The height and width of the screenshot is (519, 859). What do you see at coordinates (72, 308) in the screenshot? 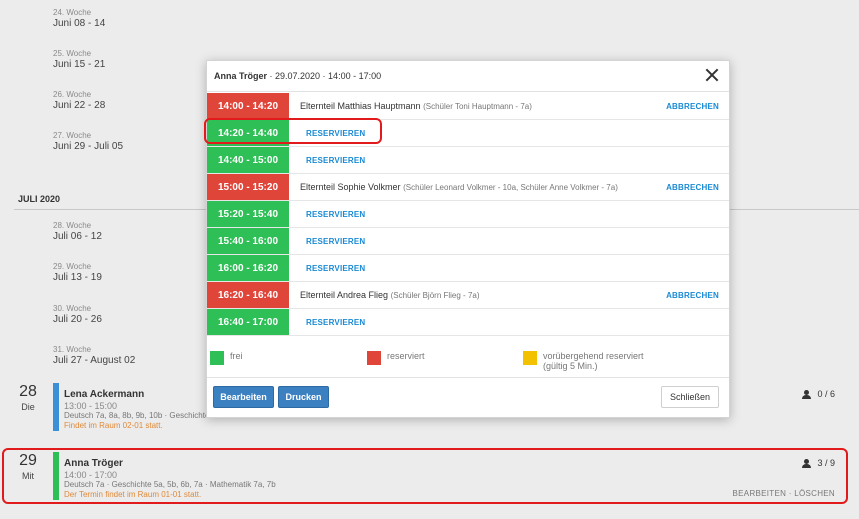
I see `week-number: 30. Woche` at bounding box center [72, 308].